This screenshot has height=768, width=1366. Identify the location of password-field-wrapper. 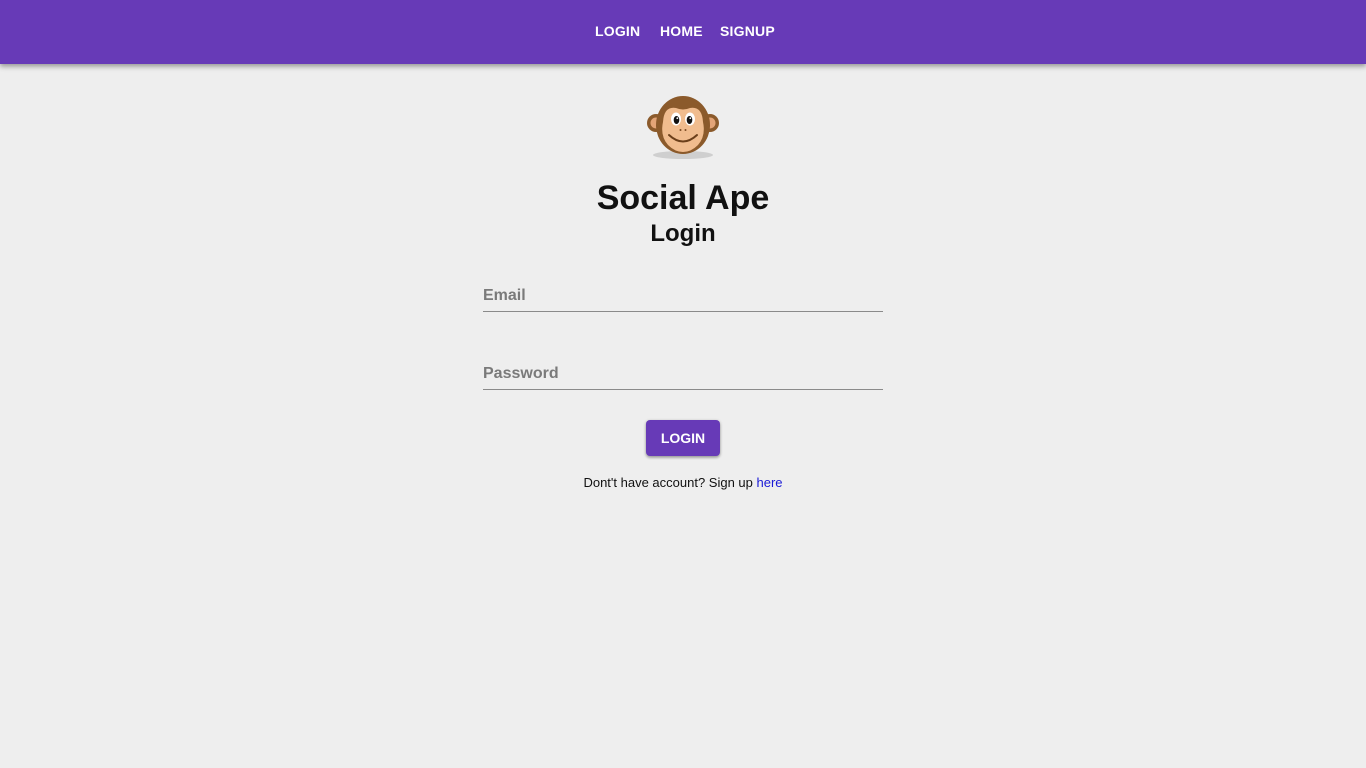
(683, 375).